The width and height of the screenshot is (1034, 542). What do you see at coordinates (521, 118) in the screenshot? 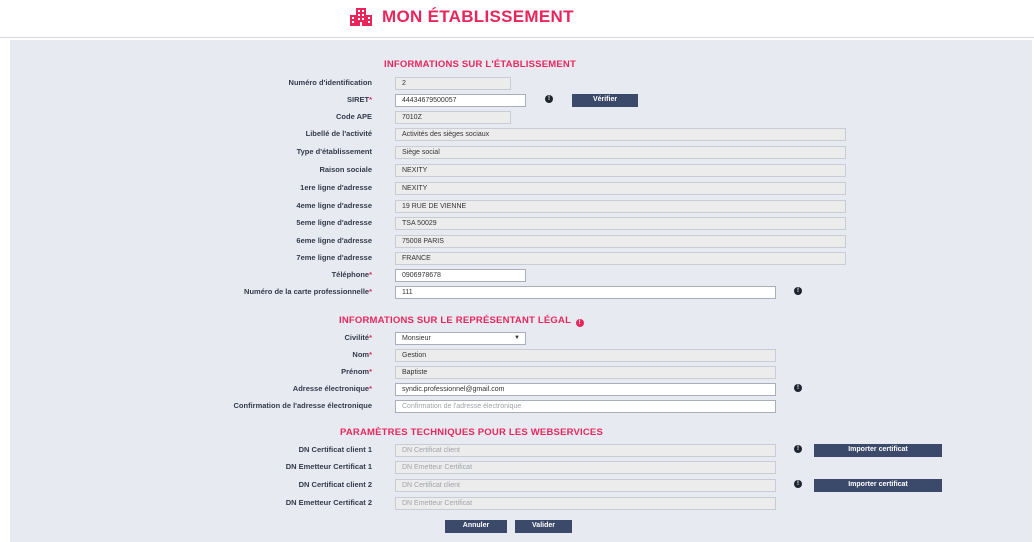
I see `row-ape: Code APE 7010Z` at bounding box center [521, 118].